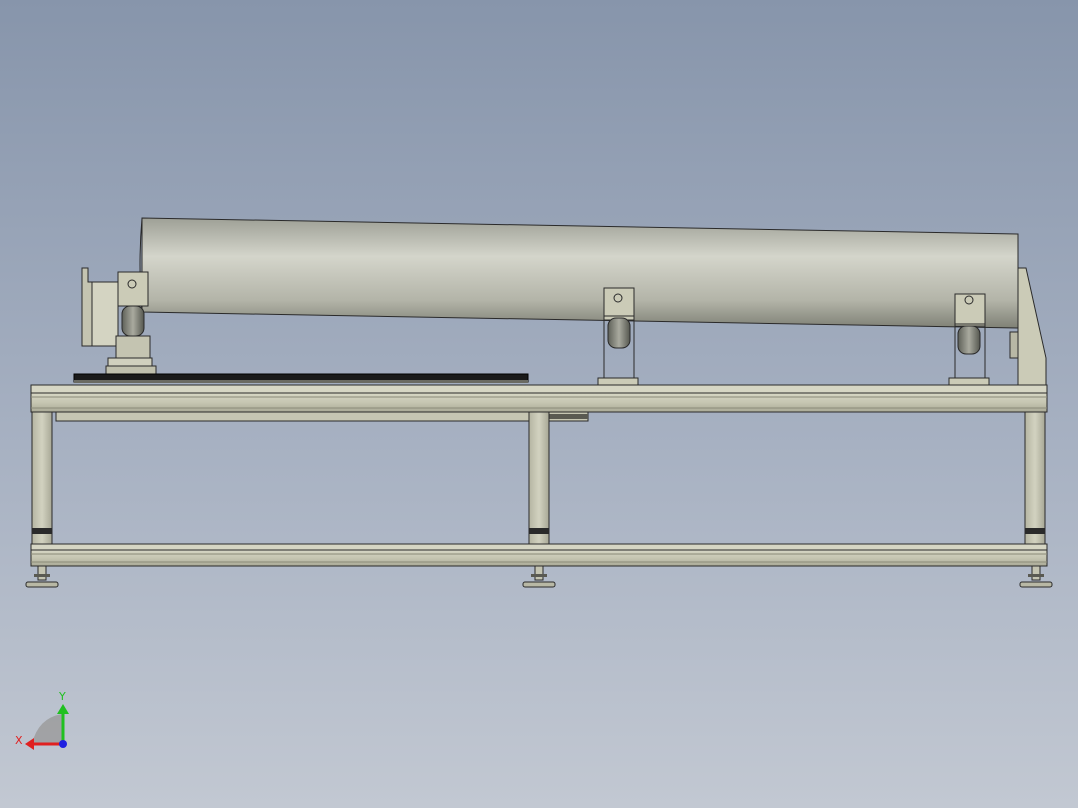 The height and width of the screenshot is (808, 1078). I want to click on frame-leg-left, so click(42, 478).